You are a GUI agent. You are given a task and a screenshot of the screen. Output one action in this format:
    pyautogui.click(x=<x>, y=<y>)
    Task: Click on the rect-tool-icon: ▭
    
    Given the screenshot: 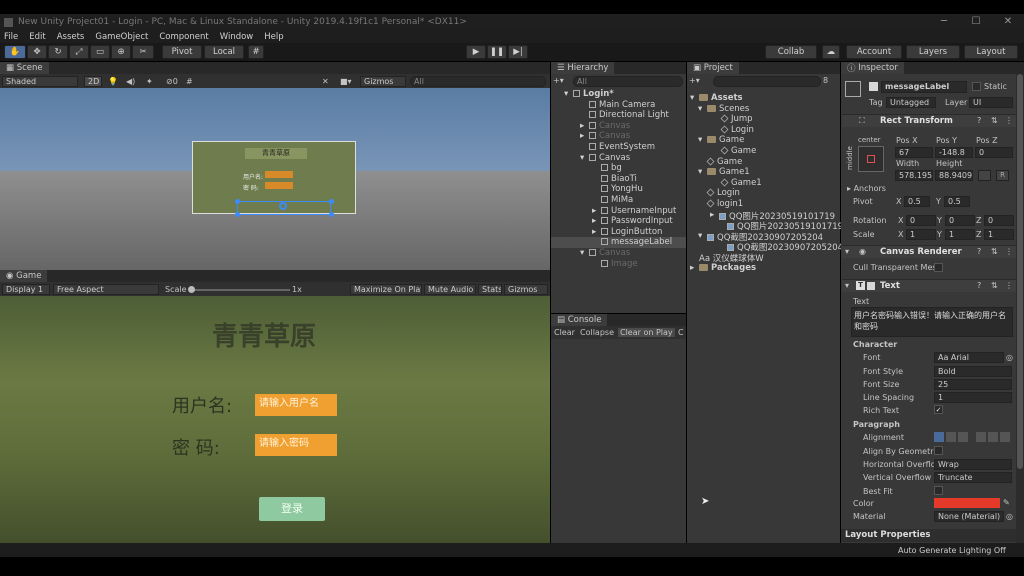 What is the action you would take?
    pyautogui.click(x=100, y=52)
    